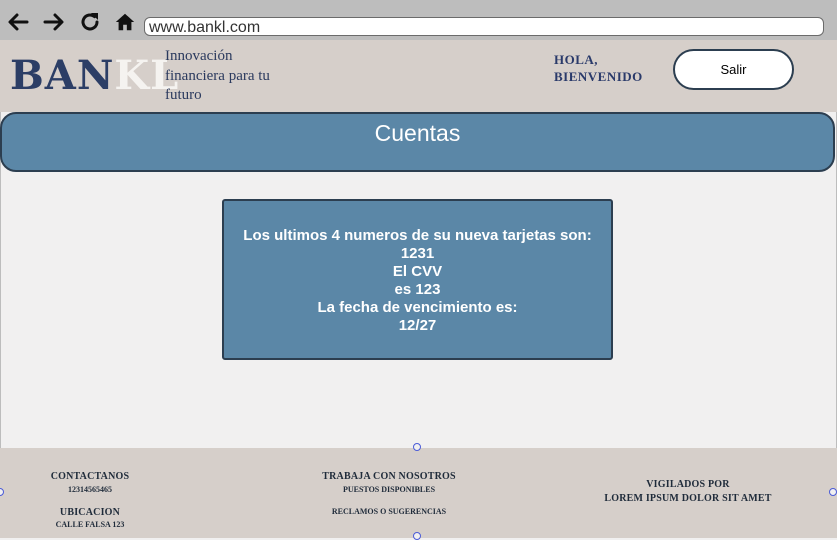 The image size is (837, 540). I want to click on back-arrow-icon, so click(18, 22).